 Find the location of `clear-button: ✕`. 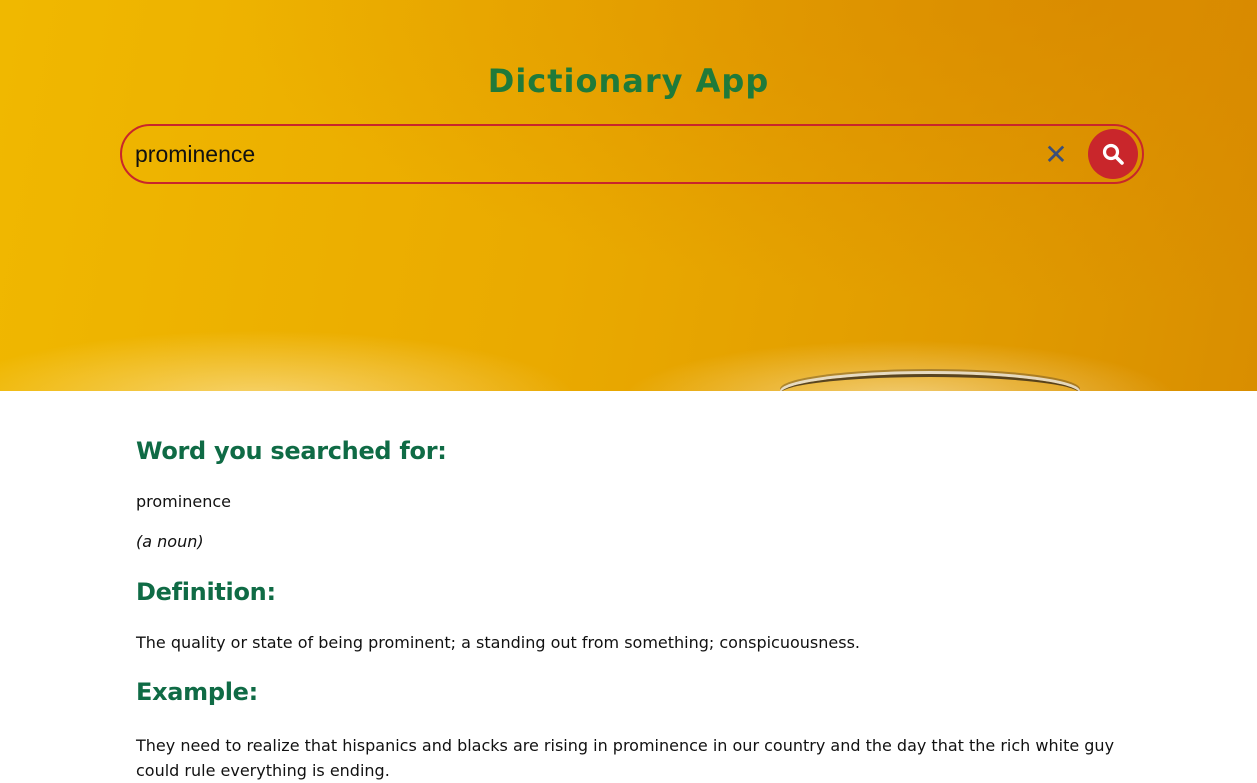

clear-button: ✕ is located at coordinates (1056, 154).